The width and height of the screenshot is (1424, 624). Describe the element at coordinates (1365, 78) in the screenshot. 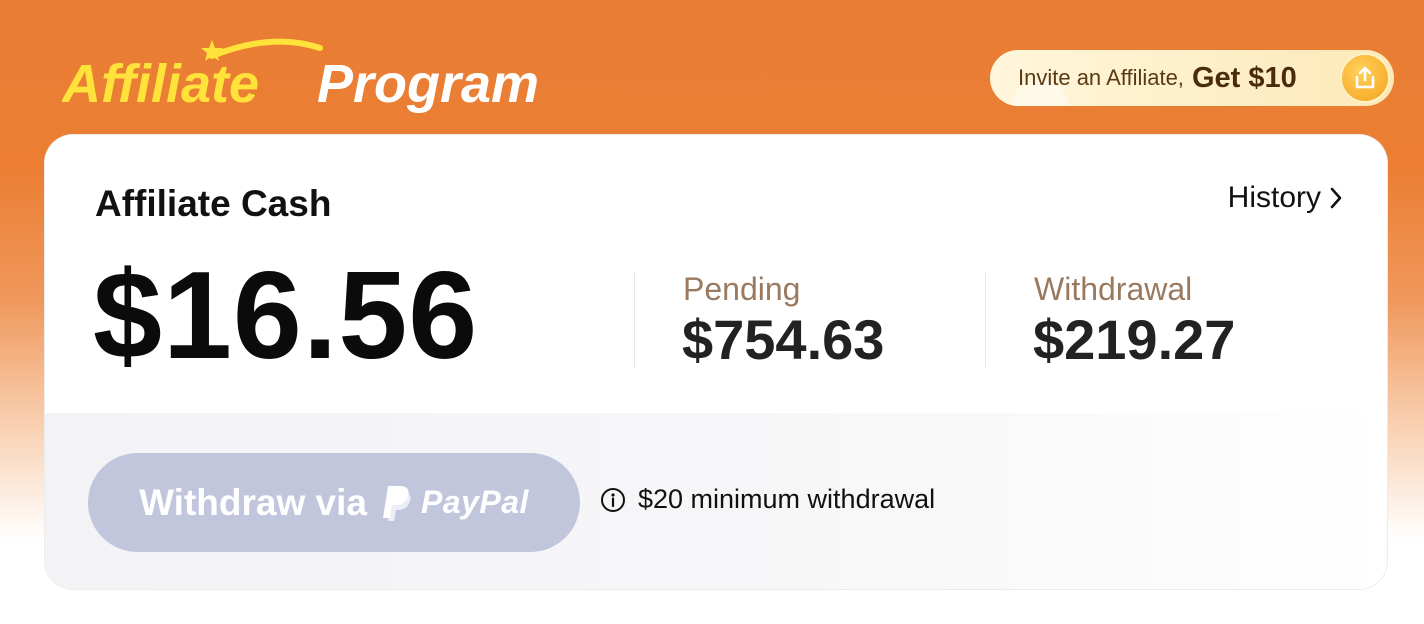

I see `share-icon` at that location.